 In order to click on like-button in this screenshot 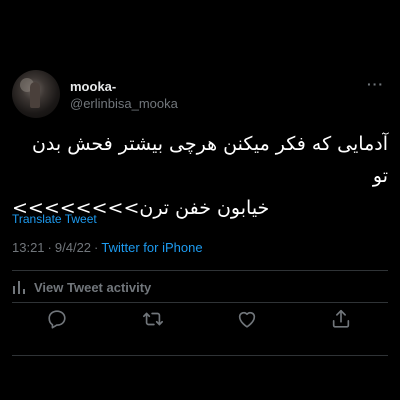, I will do `click(247, 319)`.